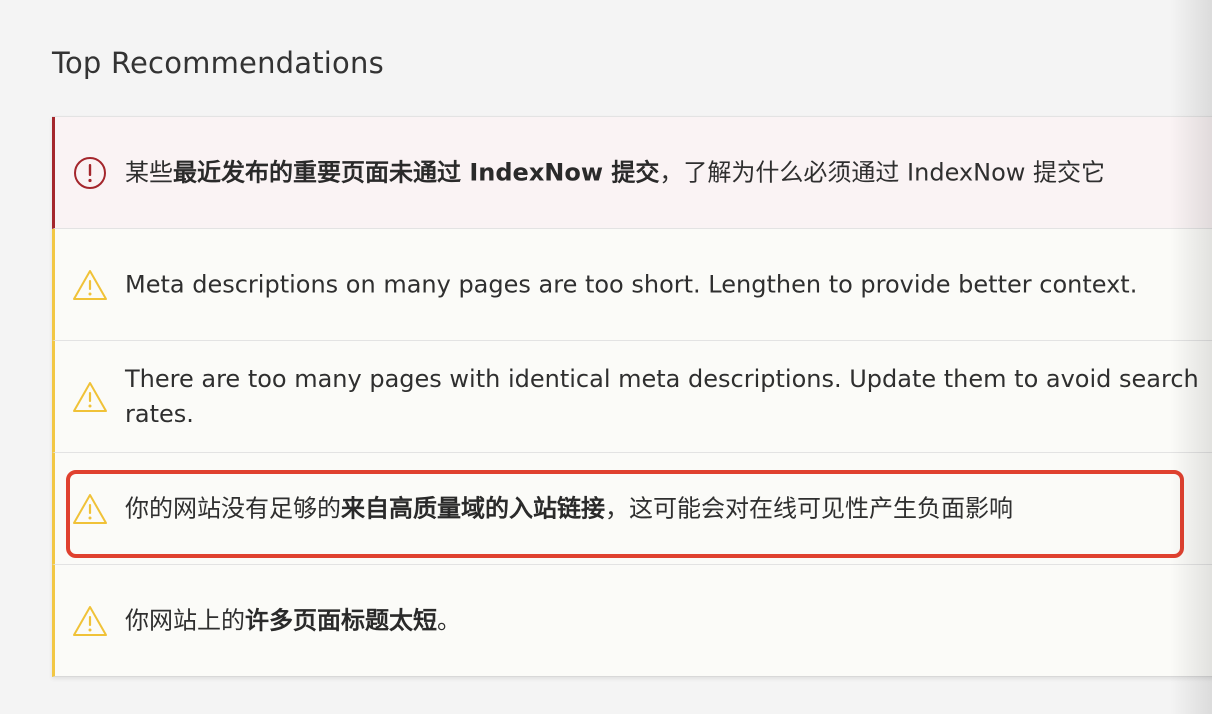 The width and height of the screenshot is (1212, 714). Describe the element at coordinates (882, 172) in the screenshot. I see `recommendation-text-suffix: ，了解为什么必须通过 IndexNow 提交它` at that location.